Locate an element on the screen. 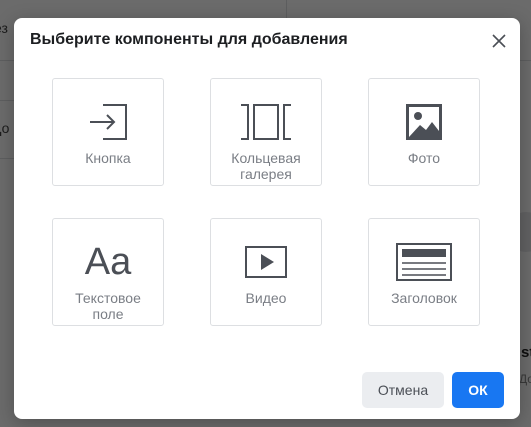 The height and width of the screenshot is (427, 531). sign-in-icon is located at coordinates (108, 122).